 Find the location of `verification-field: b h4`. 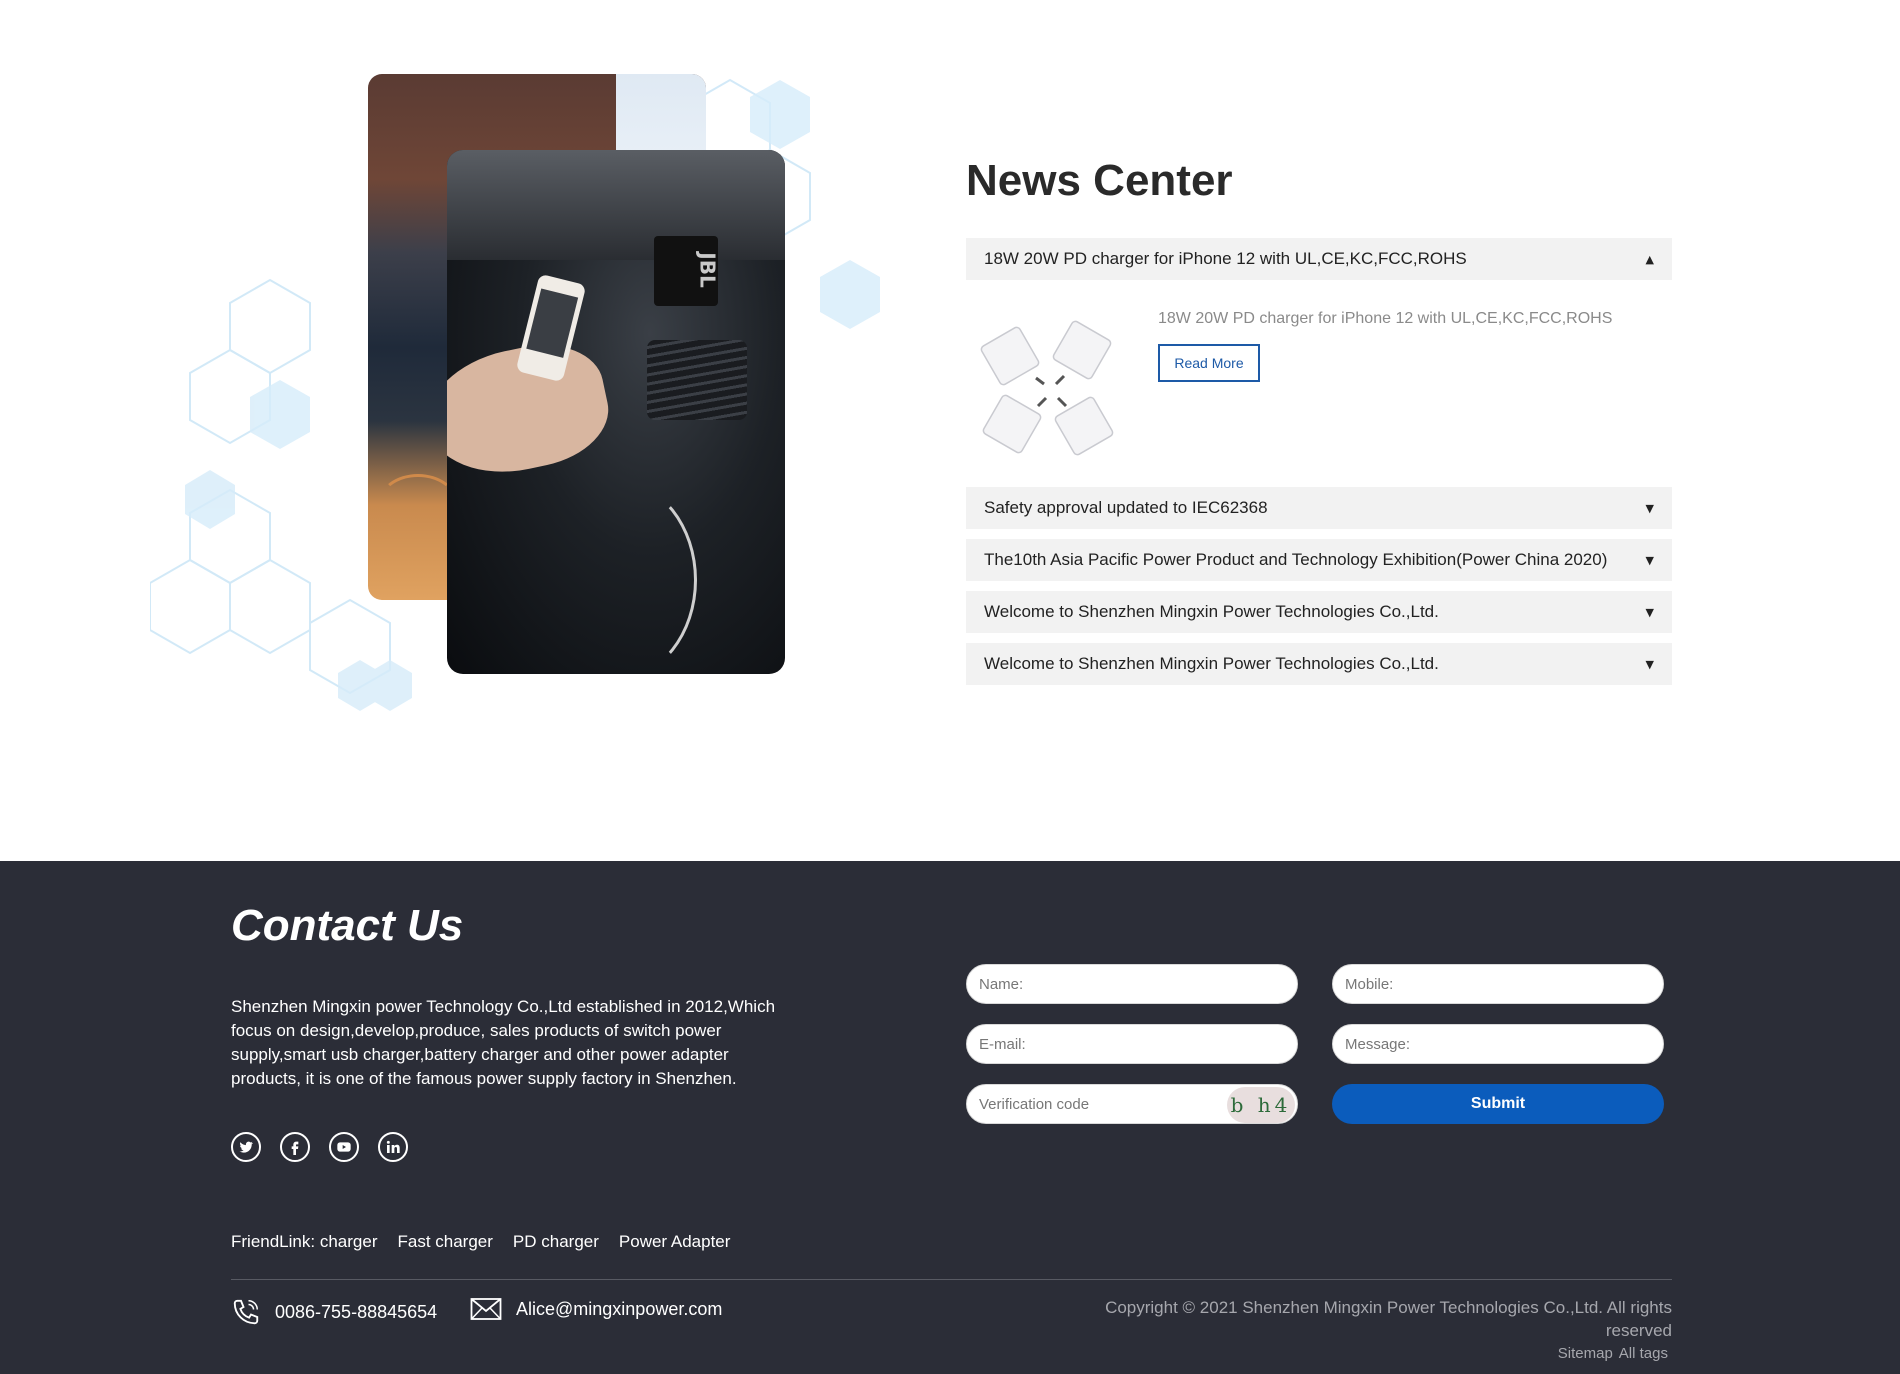

verification-field: b h4 is located at coordinates (1132, 1104).